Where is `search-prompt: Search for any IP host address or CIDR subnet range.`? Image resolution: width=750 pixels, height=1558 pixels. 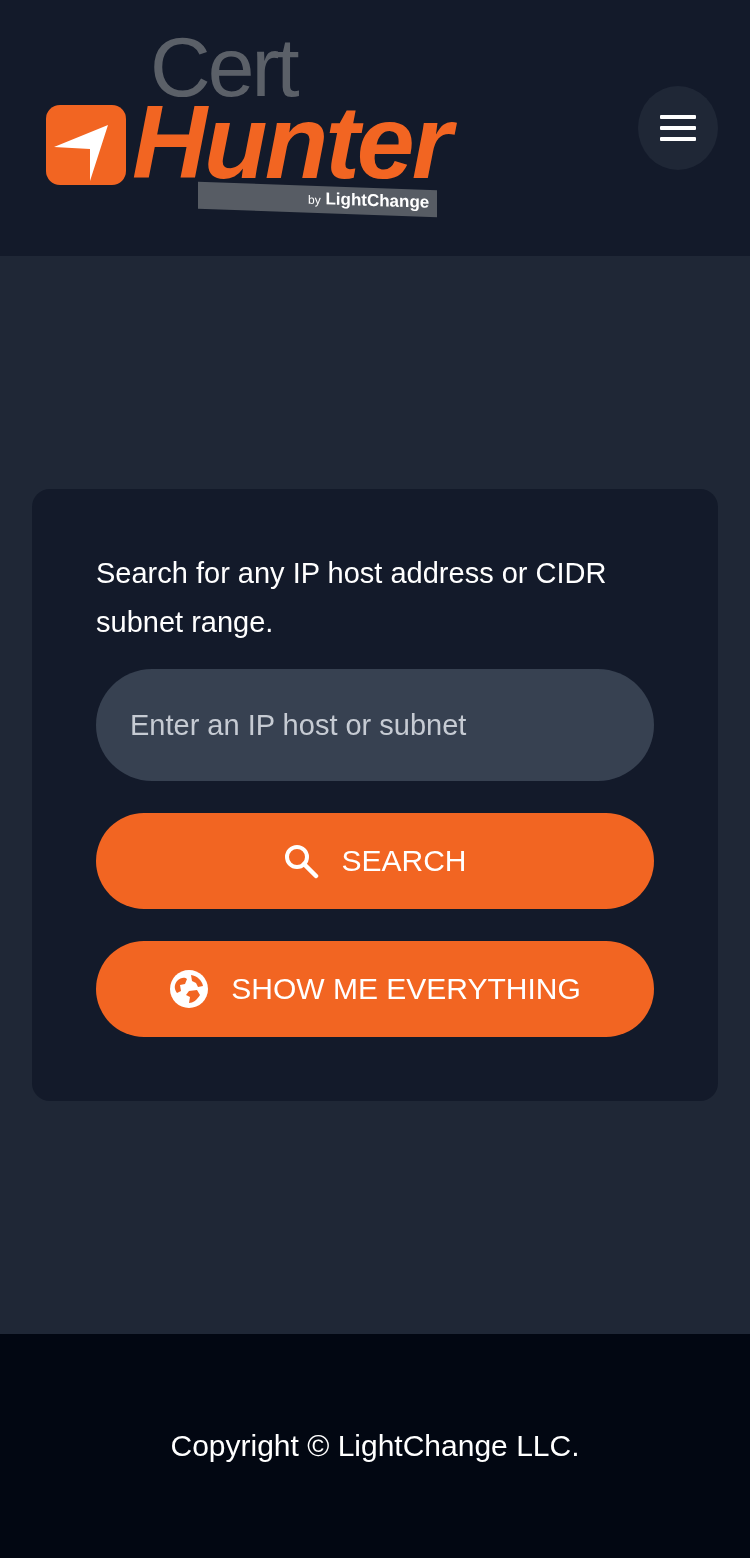
search-prompt: Search for any IP host address or CIDR subnet range. is located at coordinates (352, 598).